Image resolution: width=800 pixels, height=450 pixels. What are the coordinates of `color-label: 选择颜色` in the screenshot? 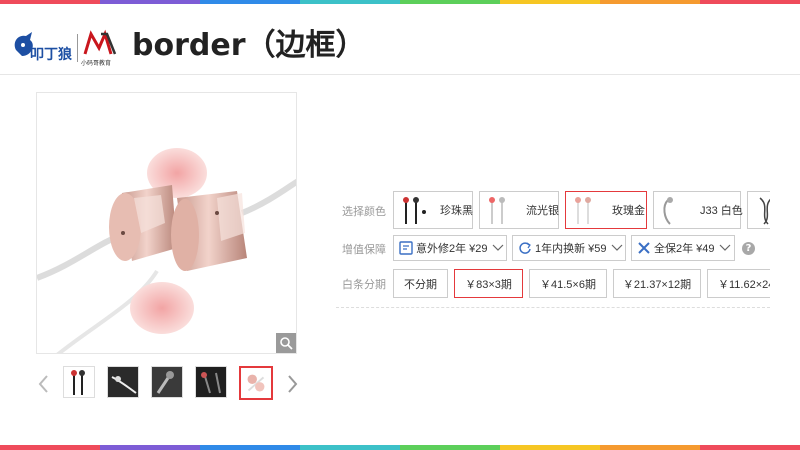 It's located at (364, 212).